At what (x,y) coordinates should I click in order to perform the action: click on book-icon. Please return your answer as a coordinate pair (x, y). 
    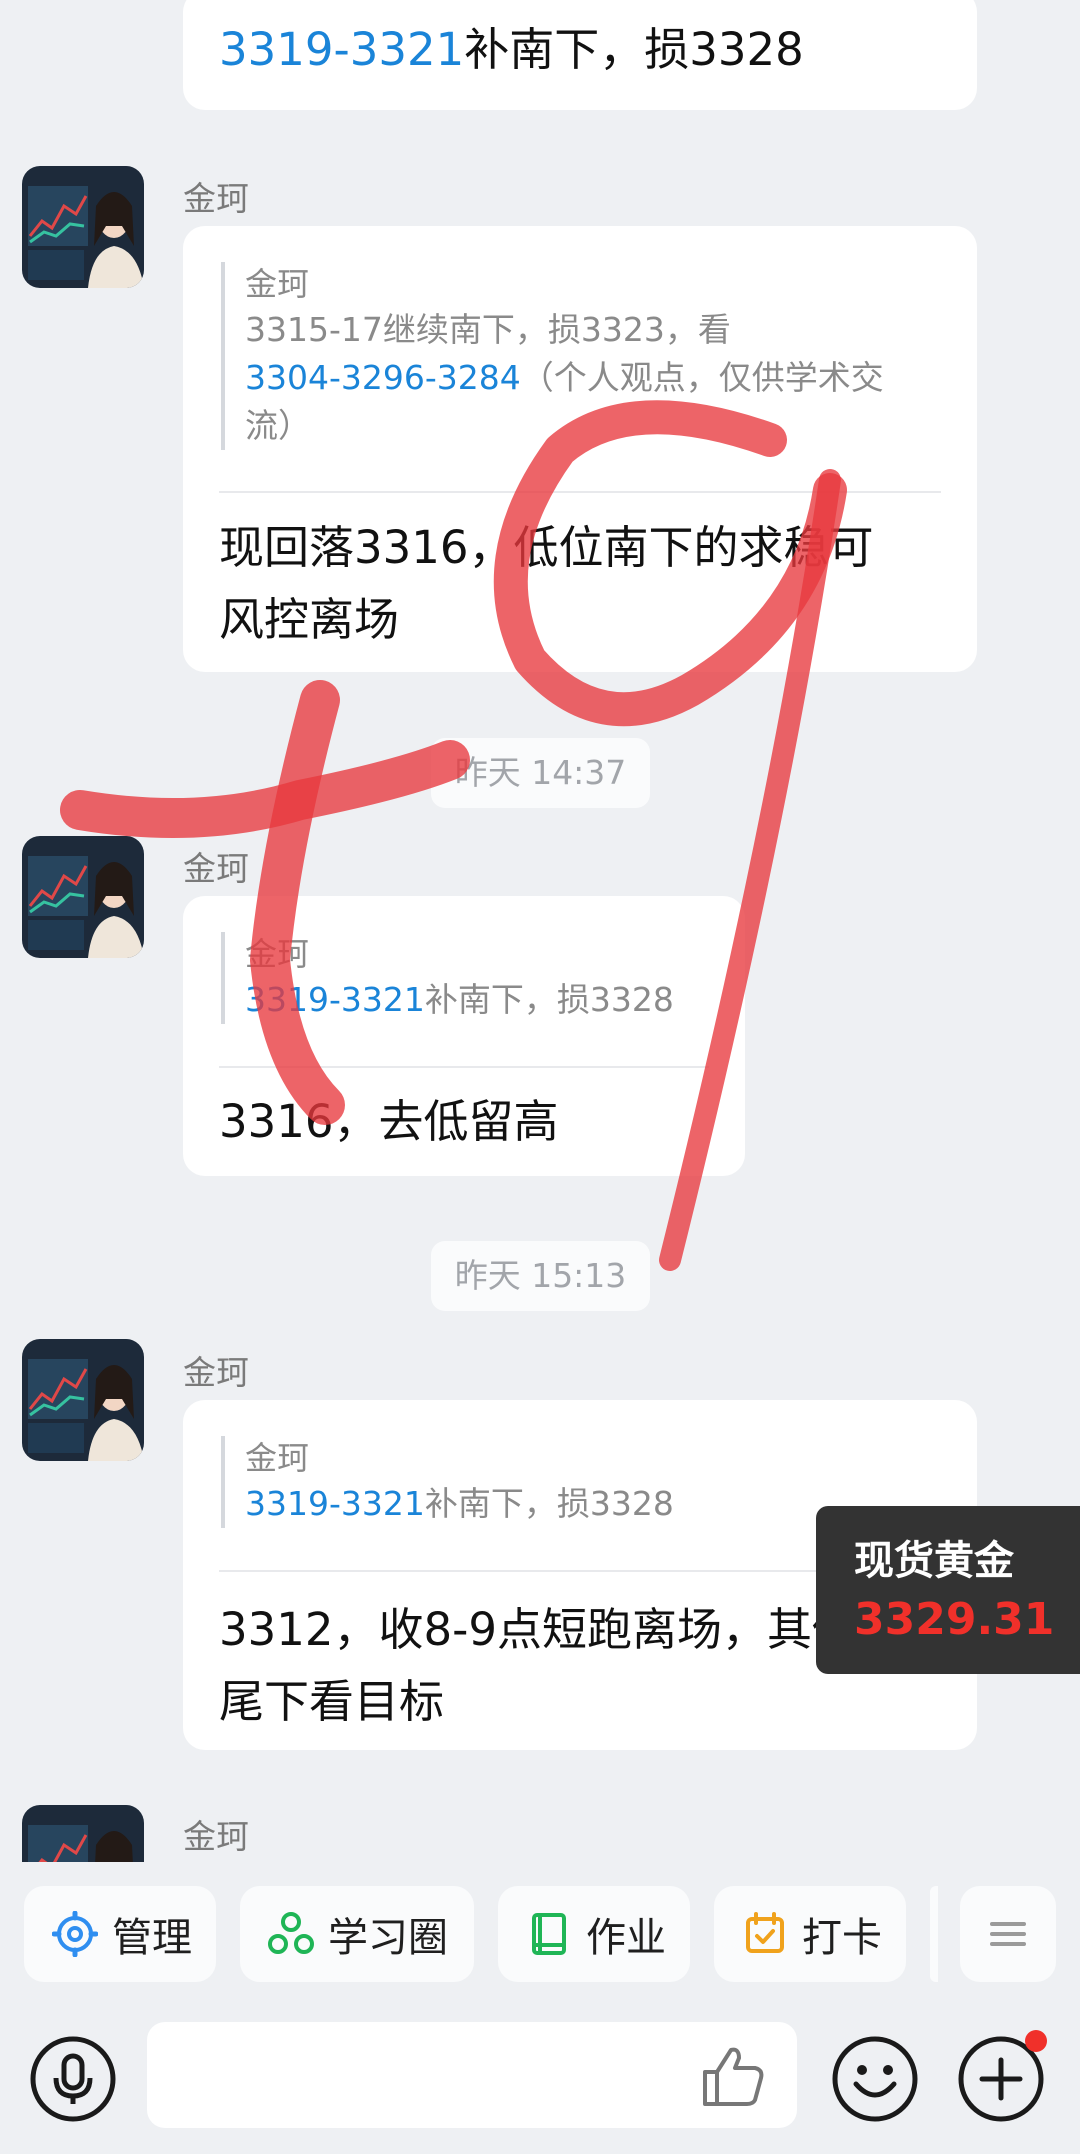
    Looking at the image, I should click on (549, 1934).